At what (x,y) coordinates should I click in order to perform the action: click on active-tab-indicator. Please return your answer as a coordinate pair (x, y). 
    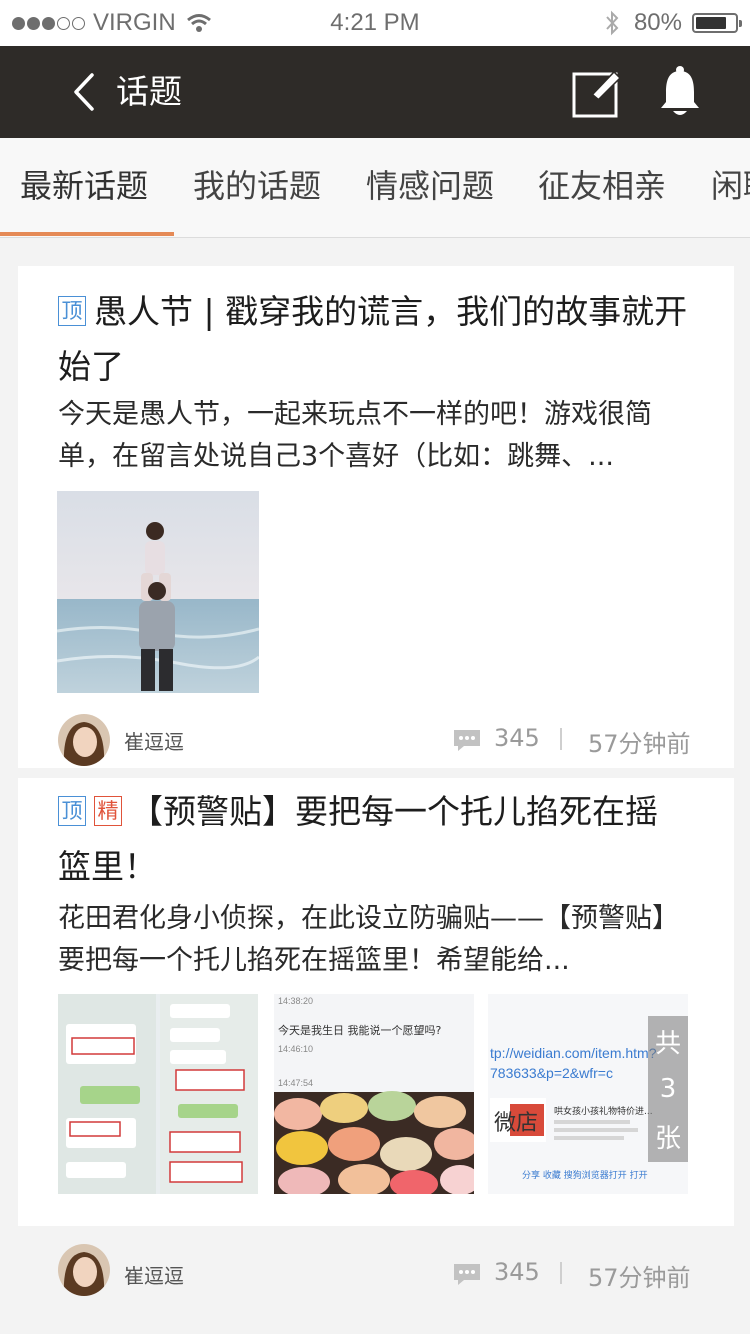
    Looking at the image, I should click on (87, 234).